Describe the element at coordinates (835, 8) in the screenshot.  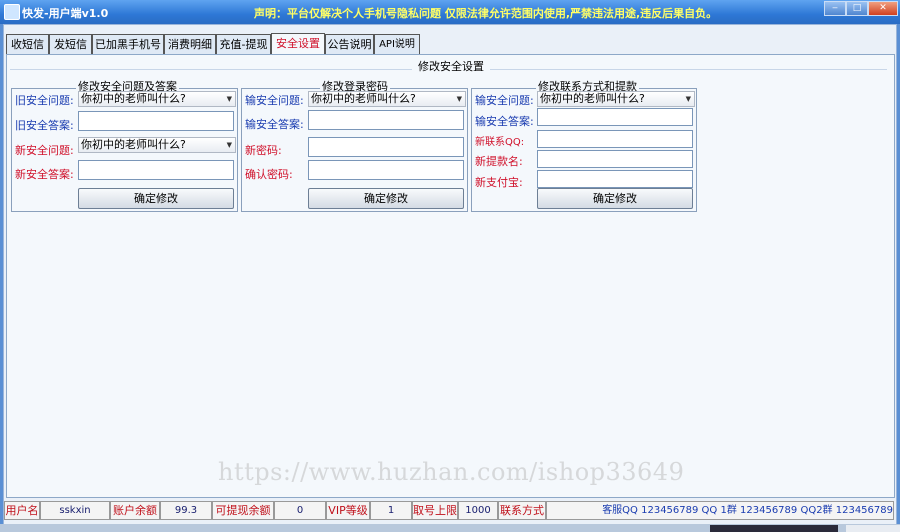
I see `minimize-button: ‒` at that location.